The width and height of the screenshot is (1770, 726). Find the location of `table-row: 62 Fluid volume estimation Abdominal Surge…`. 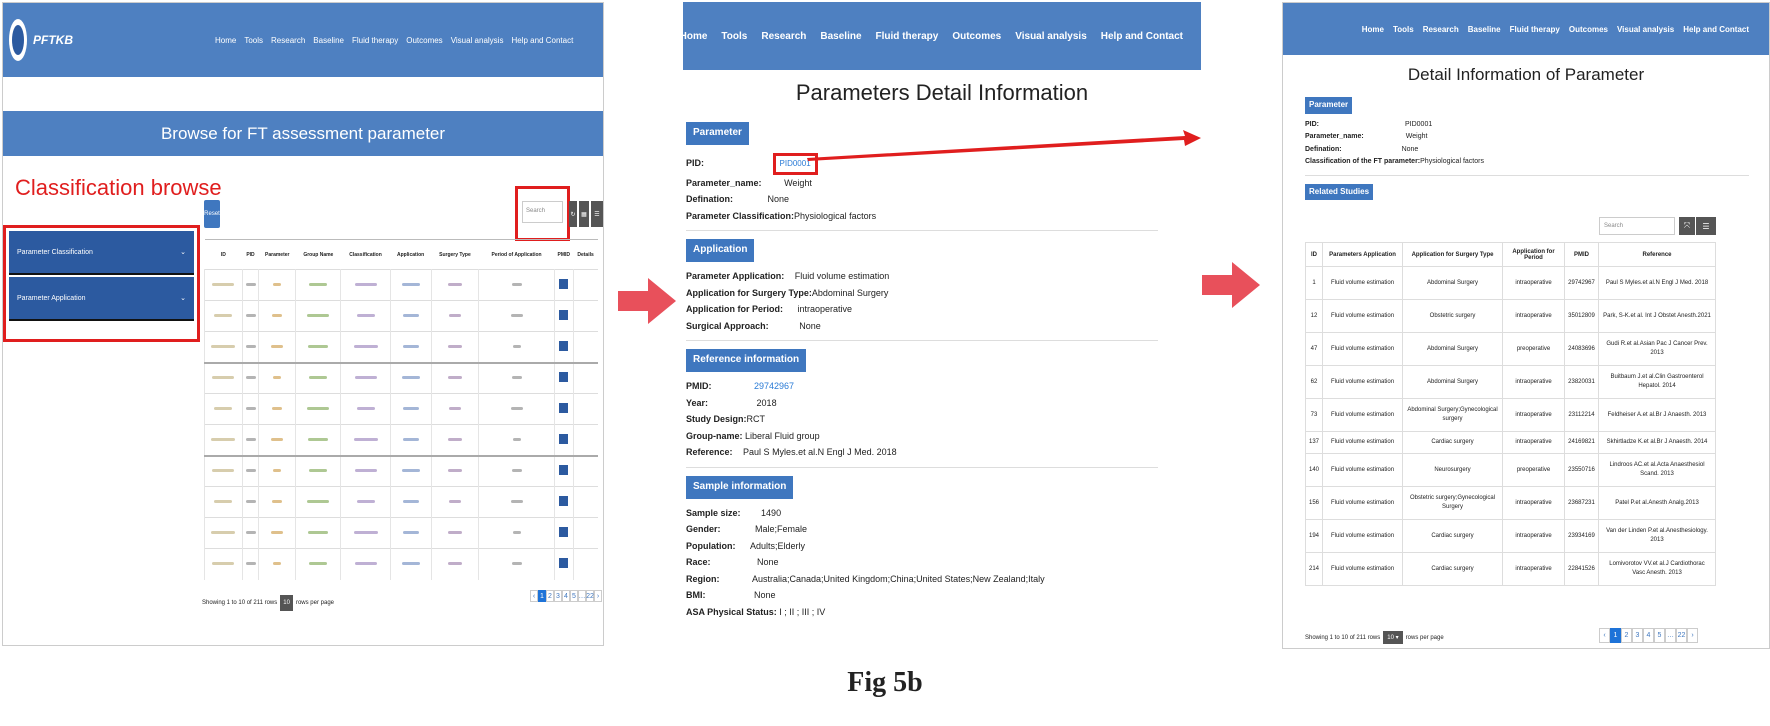

table-row: 62 Fluid volume estimation Abdominal Surge… is located at coordinates (1510, 382).